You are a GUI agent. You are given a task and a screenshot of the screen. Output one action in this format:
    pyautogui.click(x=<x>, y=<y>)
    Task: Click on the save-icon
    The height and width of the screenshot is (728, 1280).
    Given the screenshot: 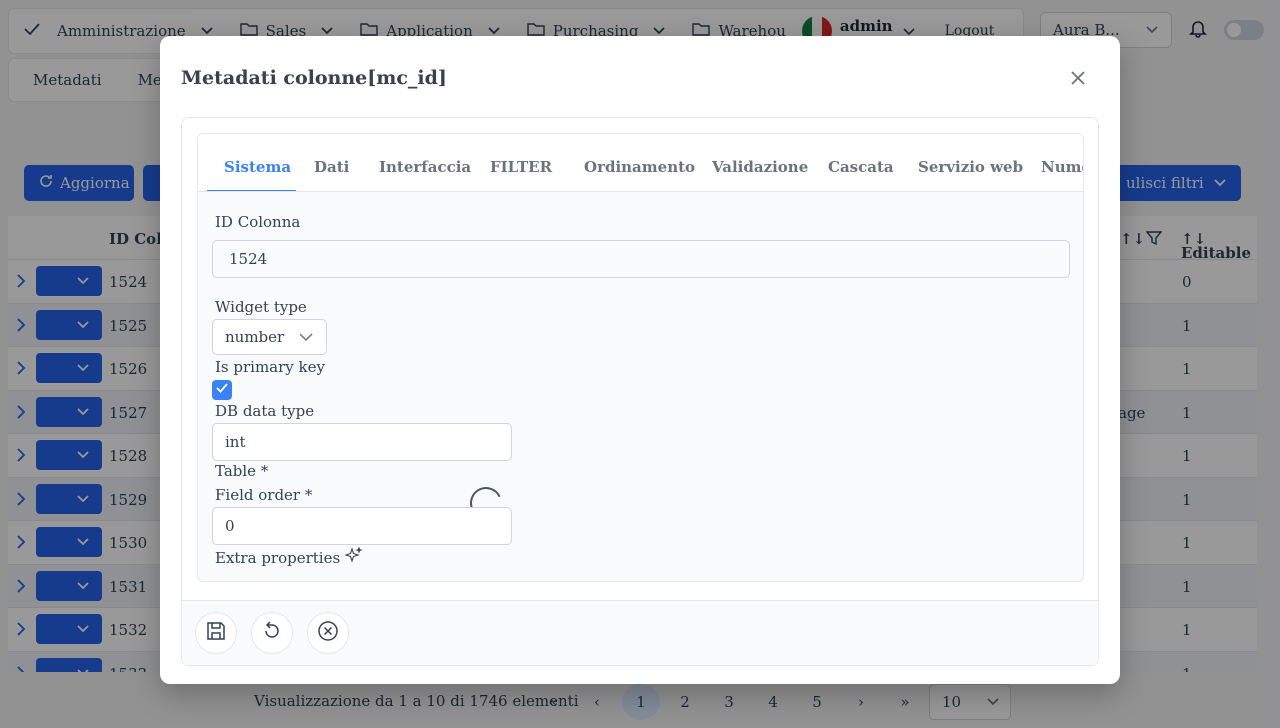 What is the action you would take?
    pyautogui.click(x=216, y=633)
    